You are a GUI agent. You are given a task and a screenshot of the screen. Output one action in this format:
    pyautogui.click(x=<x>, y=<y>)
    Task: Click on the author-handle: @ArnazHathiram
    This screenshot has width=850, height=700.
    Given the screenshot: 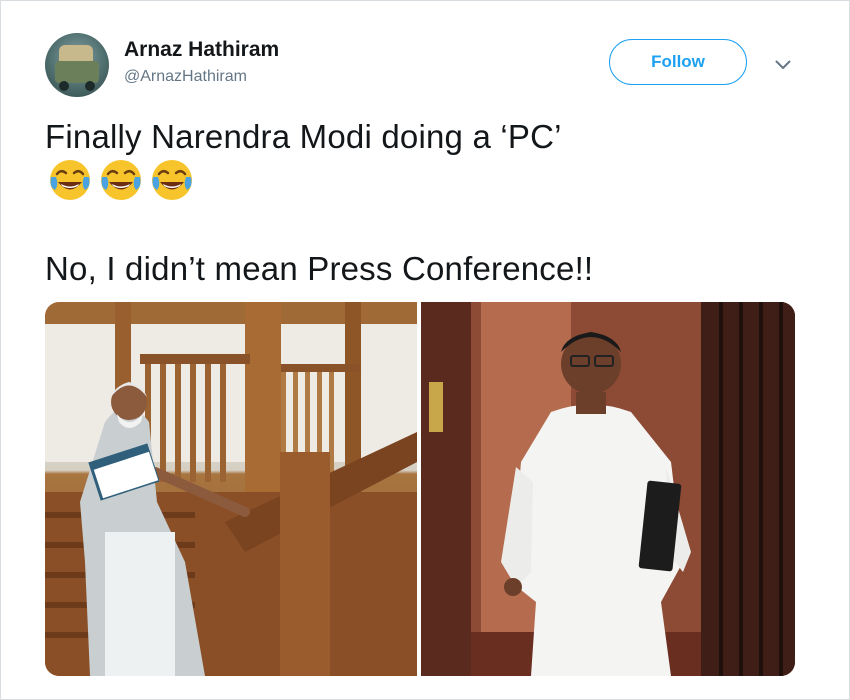 What is the action you would take?
    pyautogui.click(x=185, y=77)
    